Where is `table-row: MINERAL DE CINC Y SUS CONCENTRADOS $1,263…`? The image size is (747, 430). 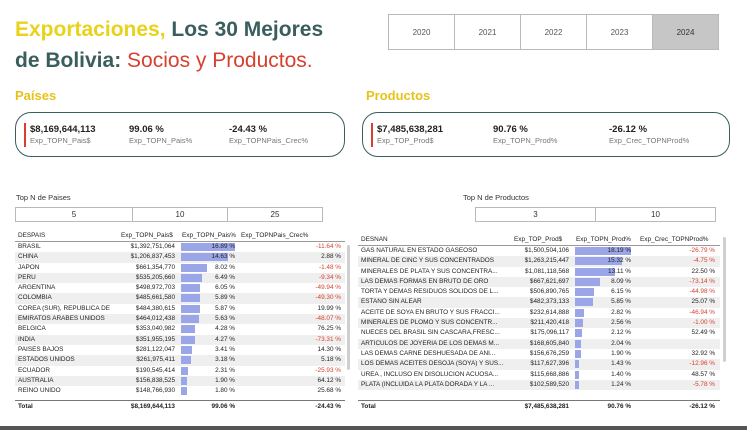
table-row: MINERAL DE CINC Y SUS CONCENTRADOS $1,263… is located at coordinates (539, 261).